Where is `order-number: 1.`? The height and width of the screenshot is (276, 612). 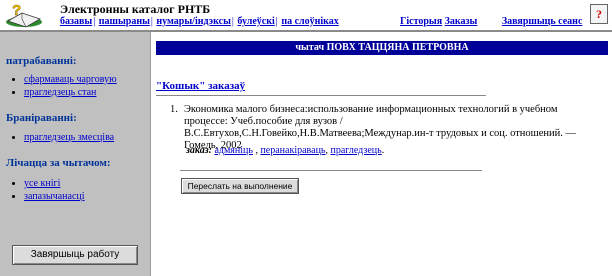 order-number: 1. is located at coordinates (174, 109).